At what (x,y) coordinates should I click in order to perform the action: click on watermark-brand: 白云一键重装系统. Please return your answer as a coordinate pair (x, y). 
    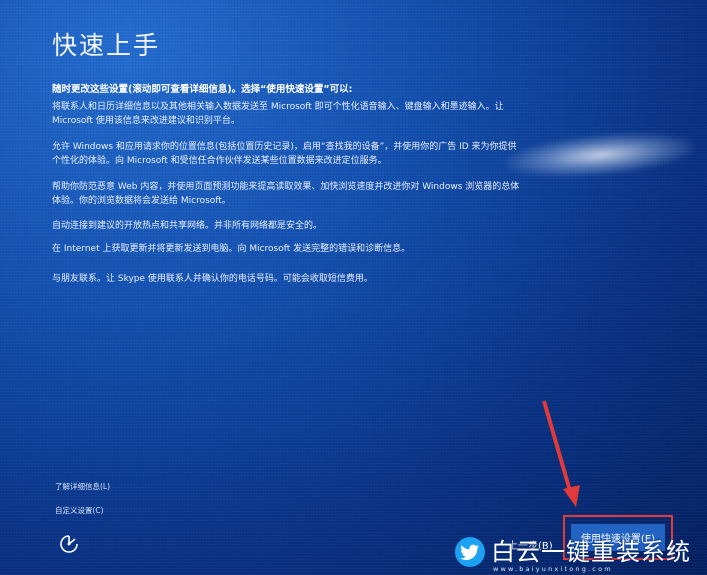
    Looking at the image, I should click on (591, 551).